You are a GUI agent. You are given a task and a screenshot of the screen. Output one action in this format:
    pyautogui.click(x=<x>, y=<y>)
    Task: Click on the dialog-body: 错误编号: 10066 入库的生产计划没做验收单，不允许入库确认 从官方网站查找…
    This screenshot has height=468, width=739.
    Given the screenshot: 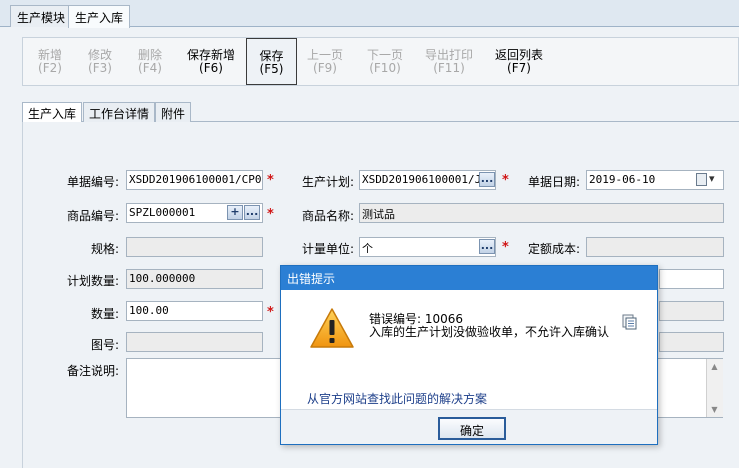 What is the action you would take?
    pyautogui.click(x=469, y=349)
    